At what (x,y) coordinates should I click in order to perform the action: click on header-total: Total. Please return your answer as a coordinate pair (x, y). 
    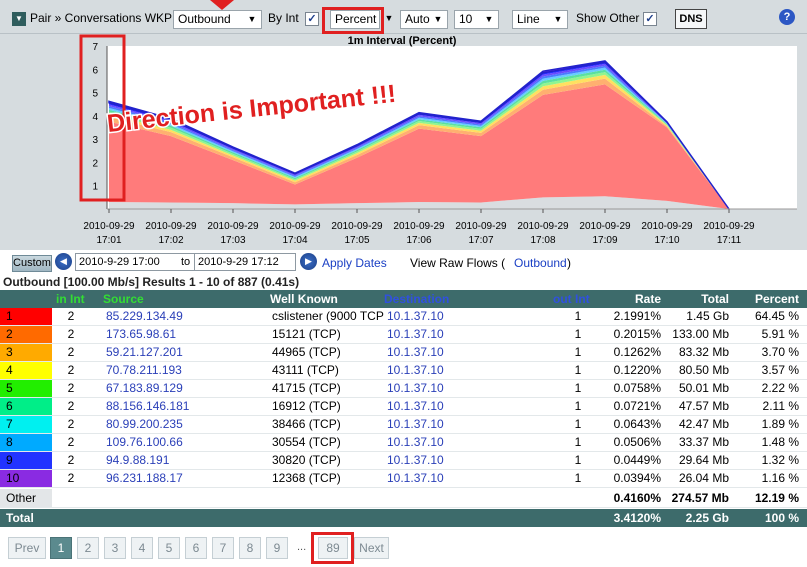
    Looking at the image, I should click on (715, 299).